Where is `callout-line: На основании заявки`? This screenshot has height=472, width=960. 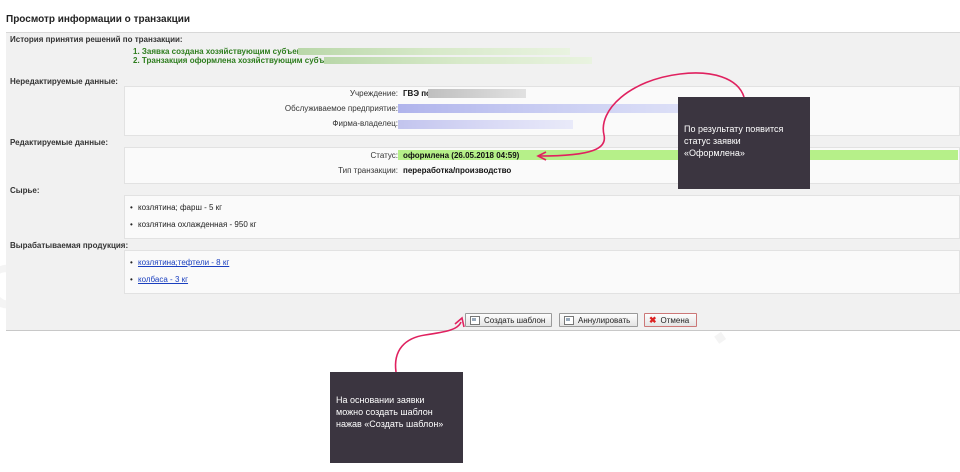 callout-line: На основании заявки is located at coordinates (380, 400).